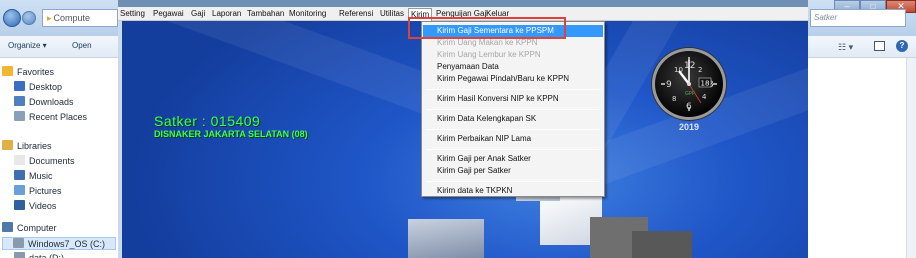 The width and height of the screenshot is (916, 258). I want to click on explorer-toolbar: Organize ▾ Open, so click(59, 47).